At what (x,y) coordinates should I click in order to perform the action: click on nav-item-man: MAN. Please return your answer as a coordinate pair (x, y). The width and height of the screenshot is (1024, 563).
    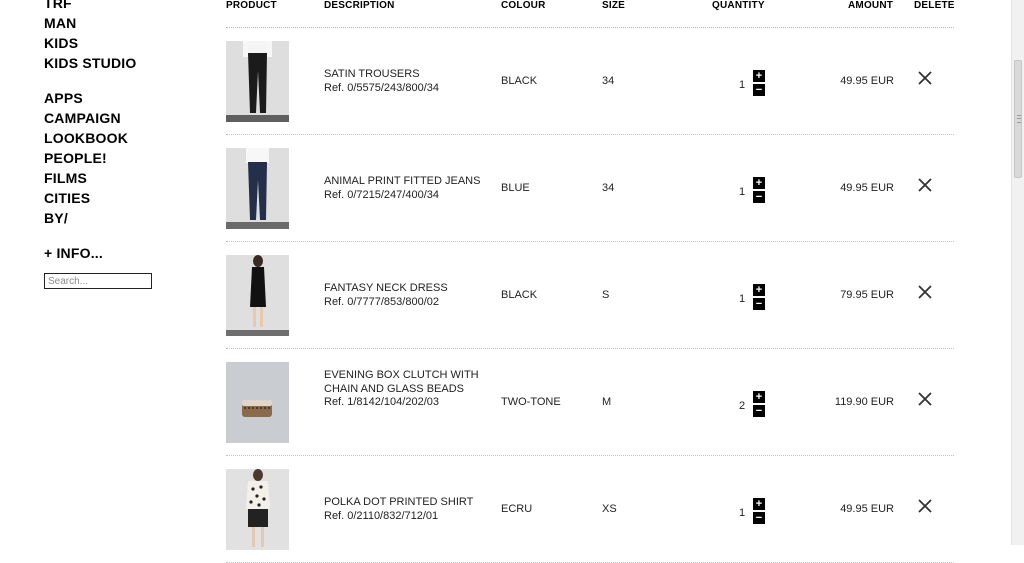
    Looking at the image, I should click on (119, 23).